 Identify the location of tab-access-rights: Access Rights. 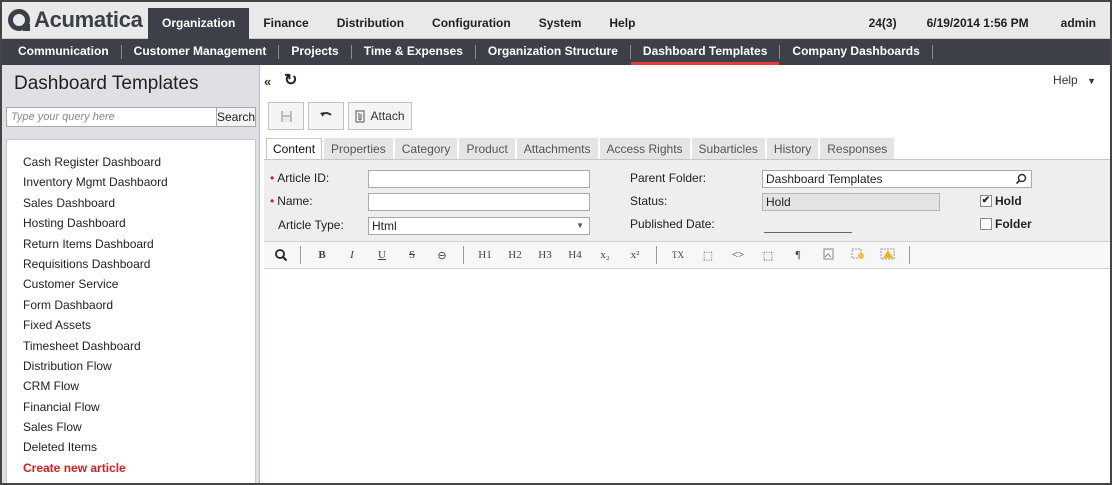
(644, 149).